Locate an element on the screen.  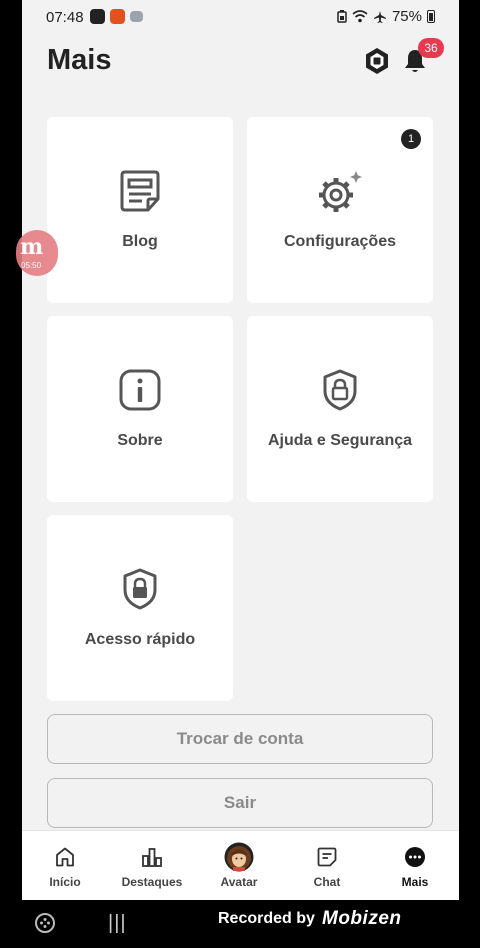
nav-item-avatar: Avatar is located at coordinates (239, 865).